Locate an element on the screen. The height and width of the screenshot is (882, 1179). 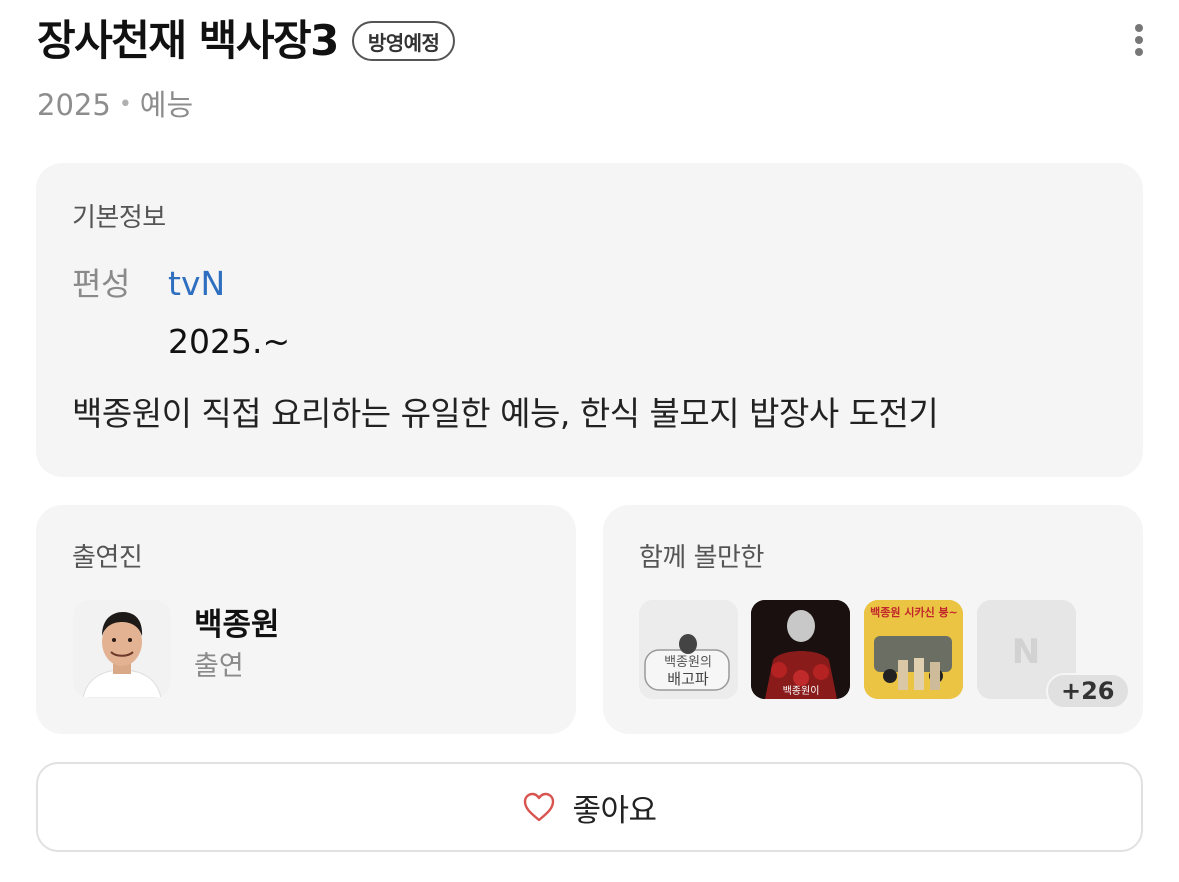
basic-info-heading: 기본정보 is located at coordinates (119, 218).